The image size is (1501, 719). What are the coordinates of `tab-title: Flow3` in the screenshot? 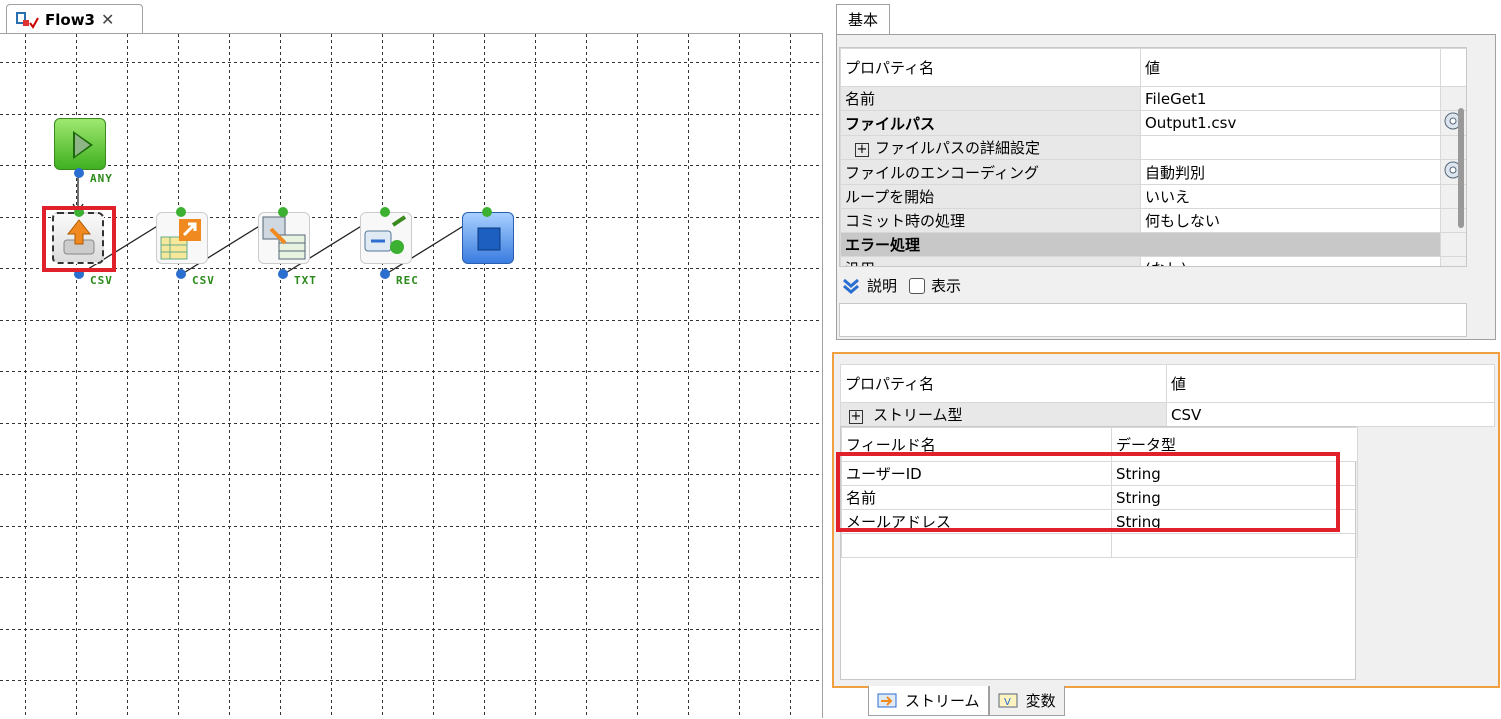 It's located at (70, 19).